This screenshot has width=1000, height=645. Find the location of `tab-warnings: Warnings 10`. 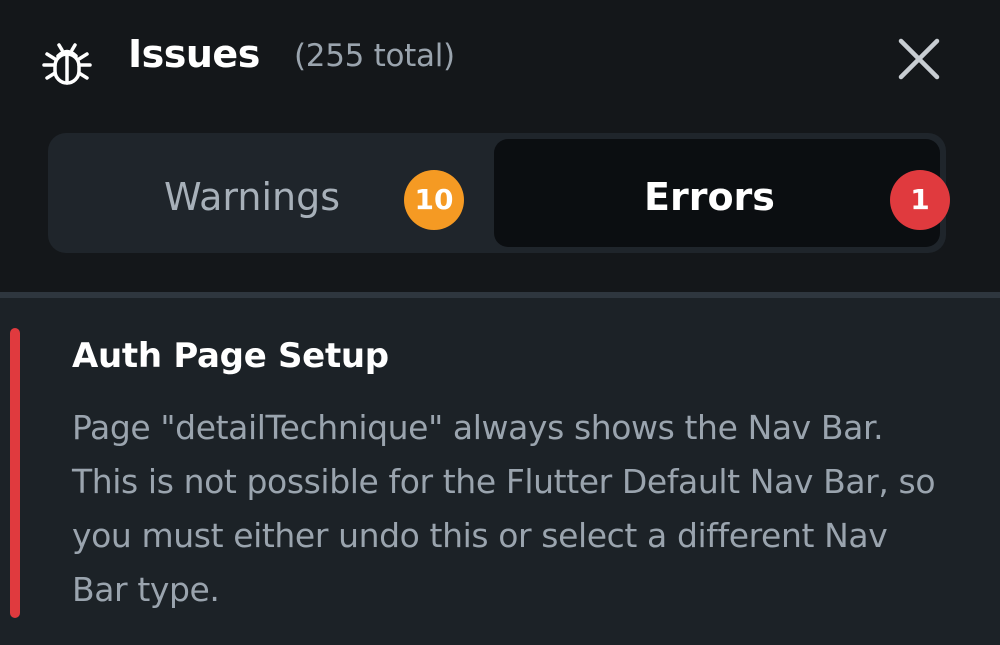

tab-warnings: Warnings 10 is located at coordinates (274, 193).